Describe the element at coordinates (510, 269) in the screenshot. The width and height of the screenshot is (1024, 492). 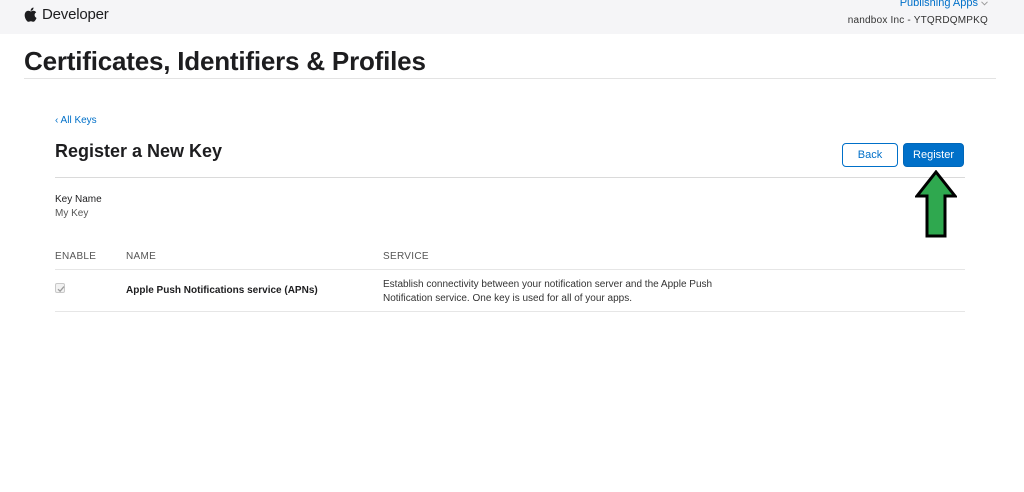
I see `table-row-divider` at that location.